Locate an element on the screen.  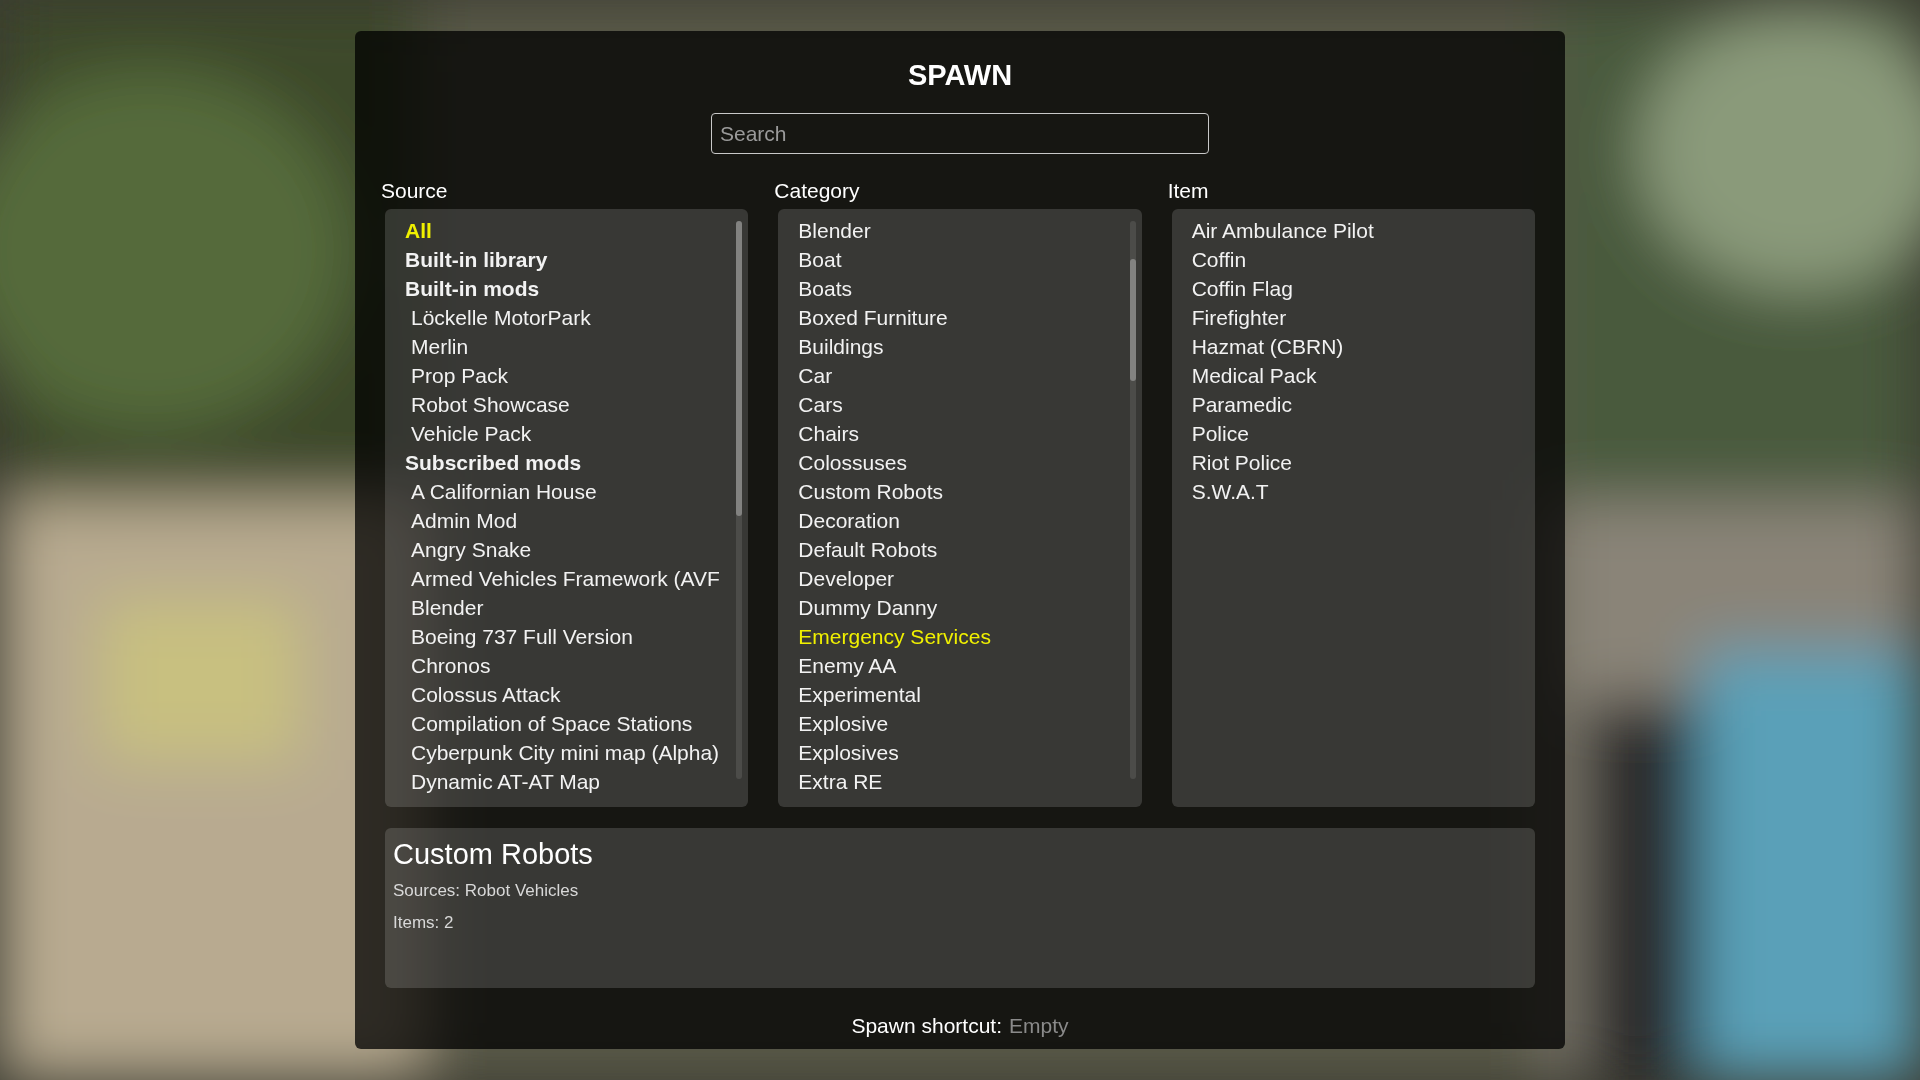
list-item: Built-in library is located at coordinates (476, 259).